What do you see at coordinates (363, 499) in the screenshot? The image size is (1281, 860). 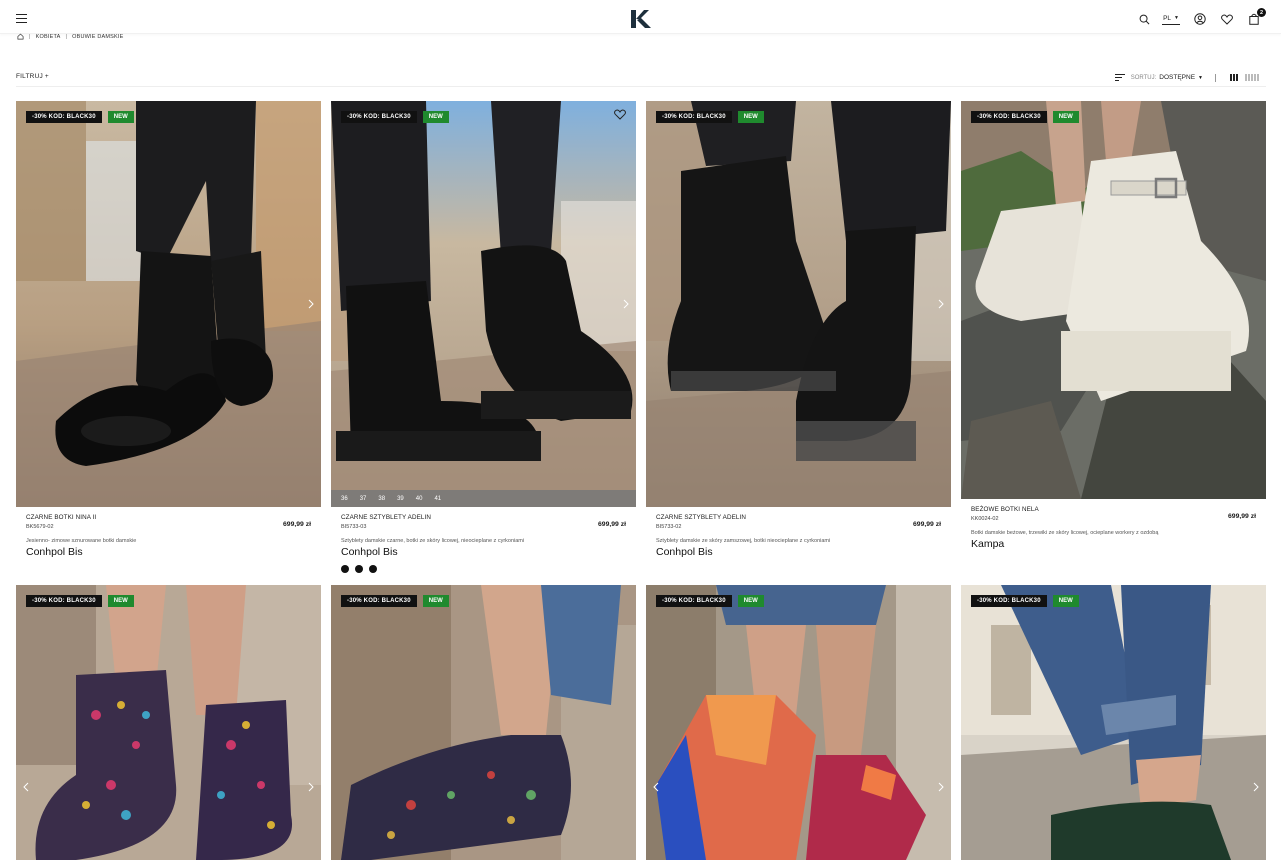 I see `size-option: 37` at bounding box center [363, 499].